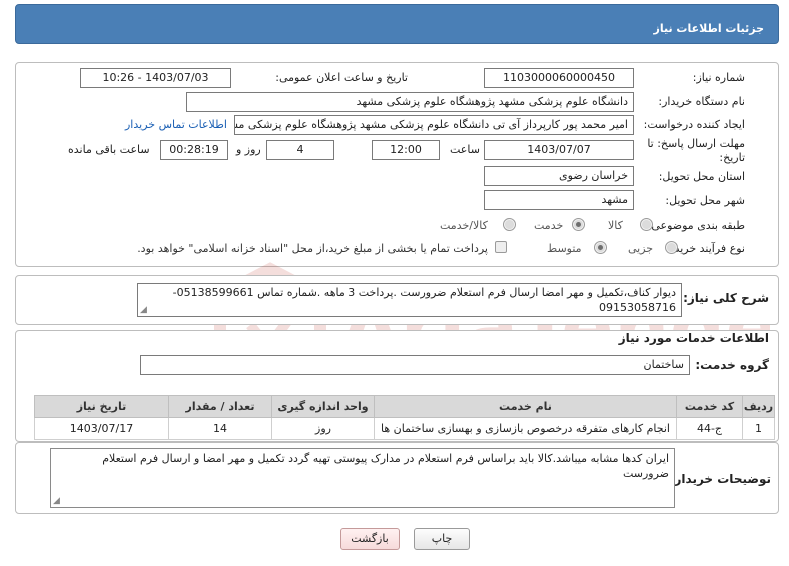 This screenshot has width=789, height=566. I want to click on city-label: شهر محل تحویل:, so click(705, 200).